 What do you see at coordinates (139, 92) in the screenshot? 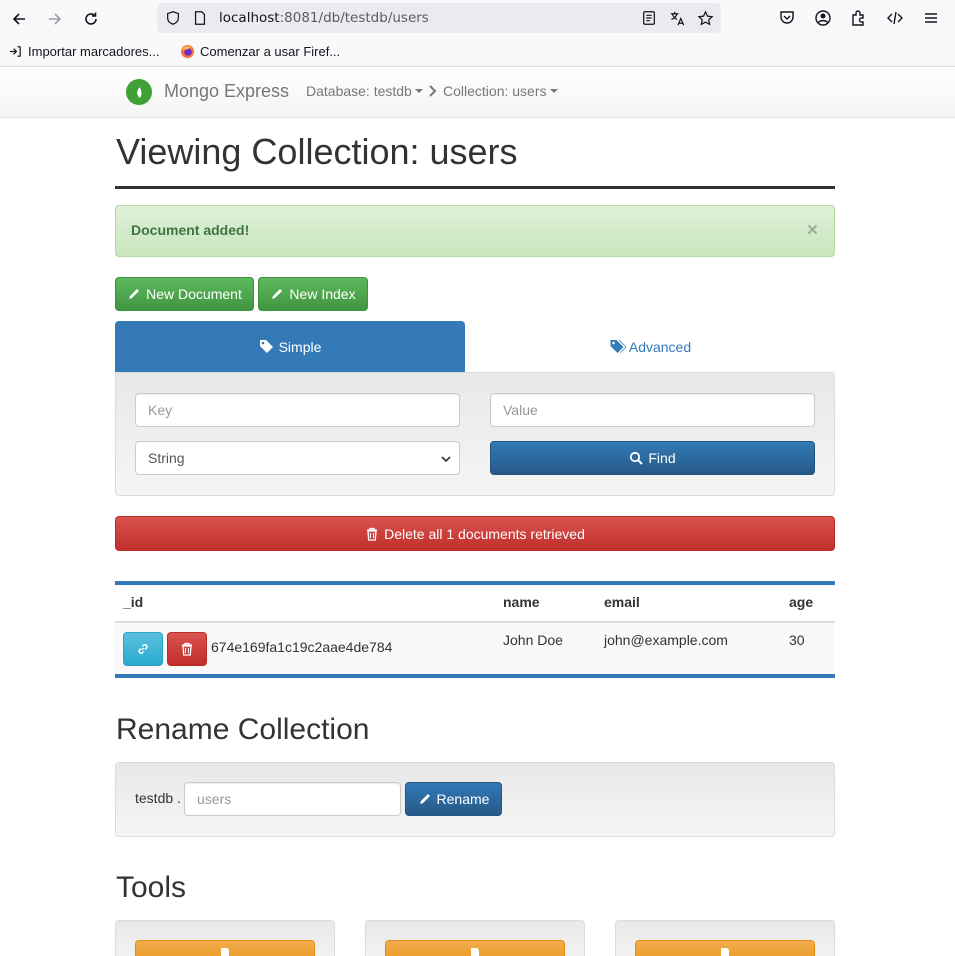
I see `mongo-leaf-icon` at bounding box center [139, 92].